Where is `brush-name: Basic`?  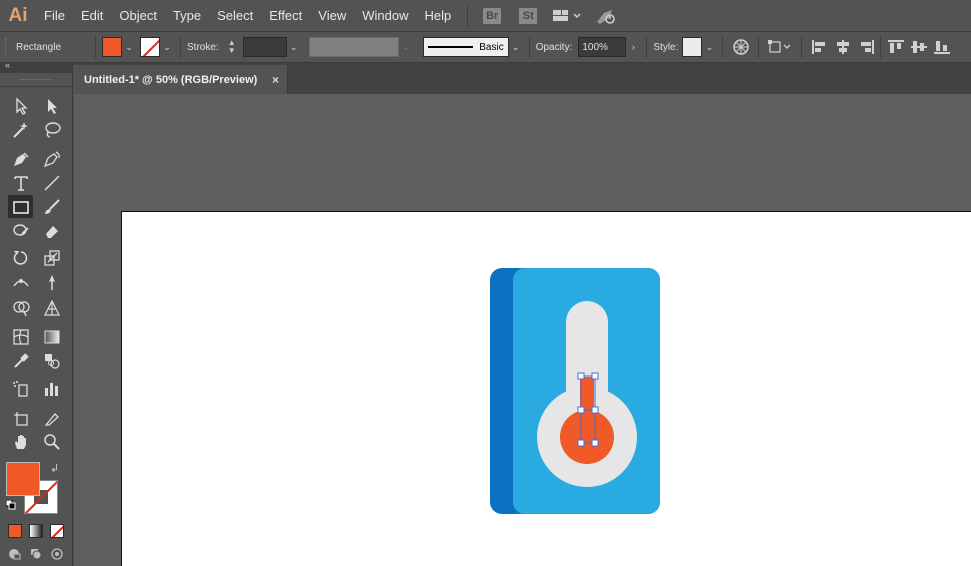
brush-name: Basic is located at coordinates (491, 47).